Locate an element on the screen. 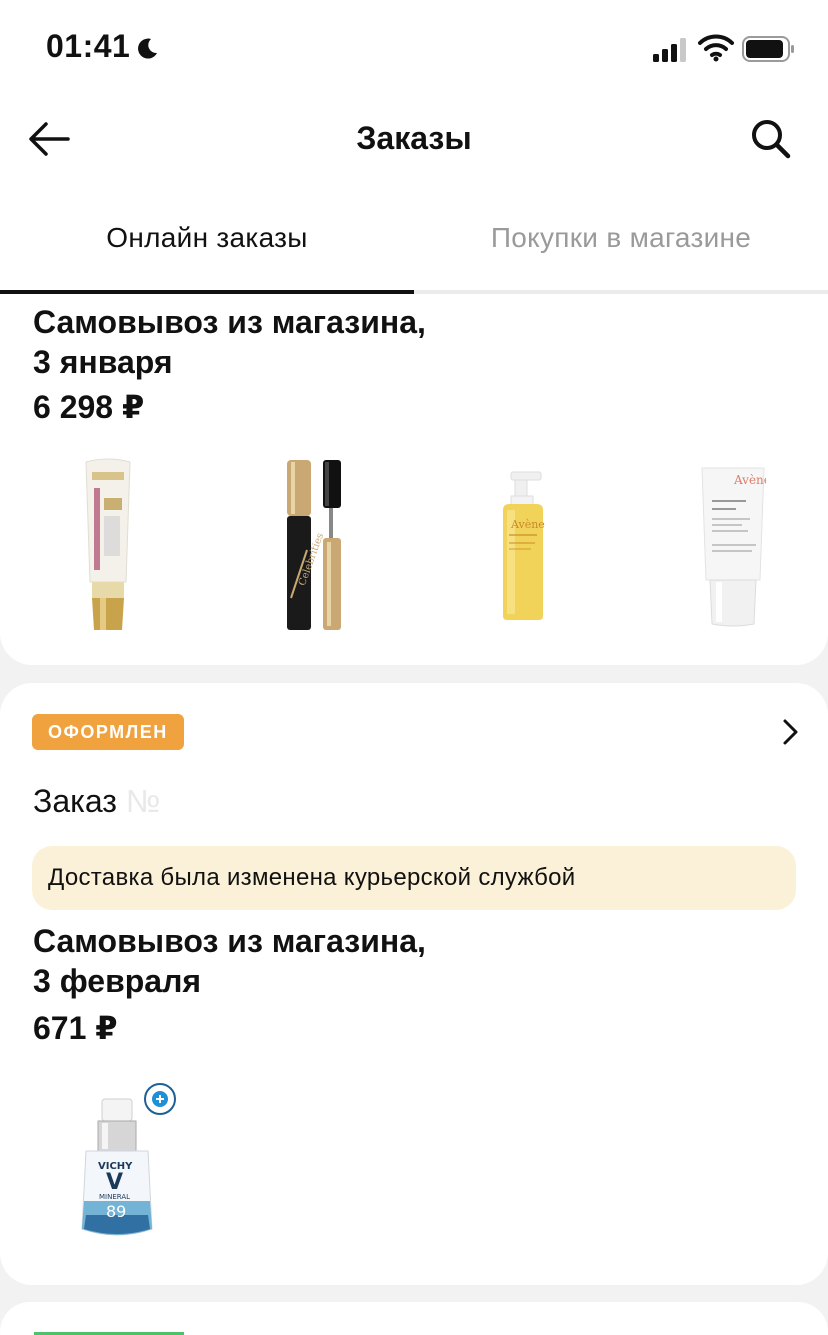 This screenshot has width=828, height=1335. wifi-icon is located at coordinates (716, 48).